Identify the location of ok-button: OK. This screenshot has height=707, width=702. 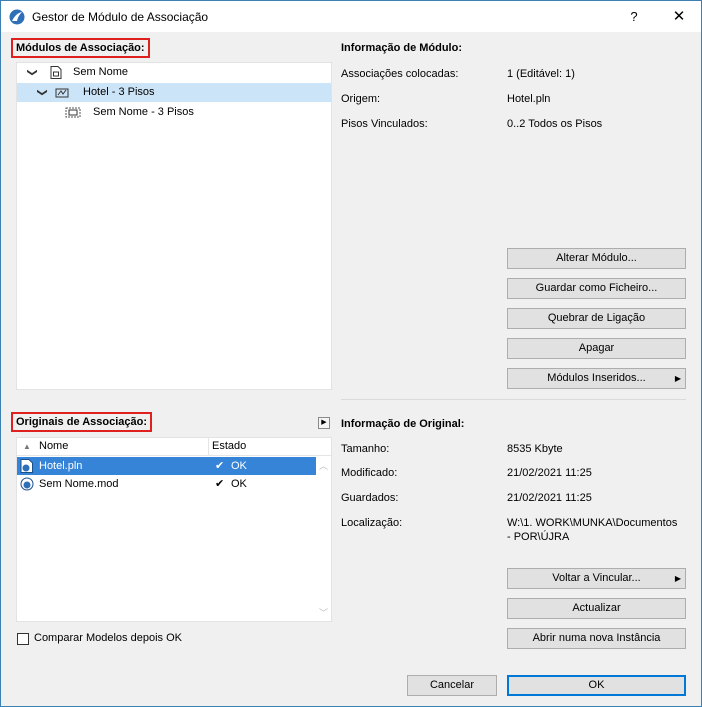
(596, 685).